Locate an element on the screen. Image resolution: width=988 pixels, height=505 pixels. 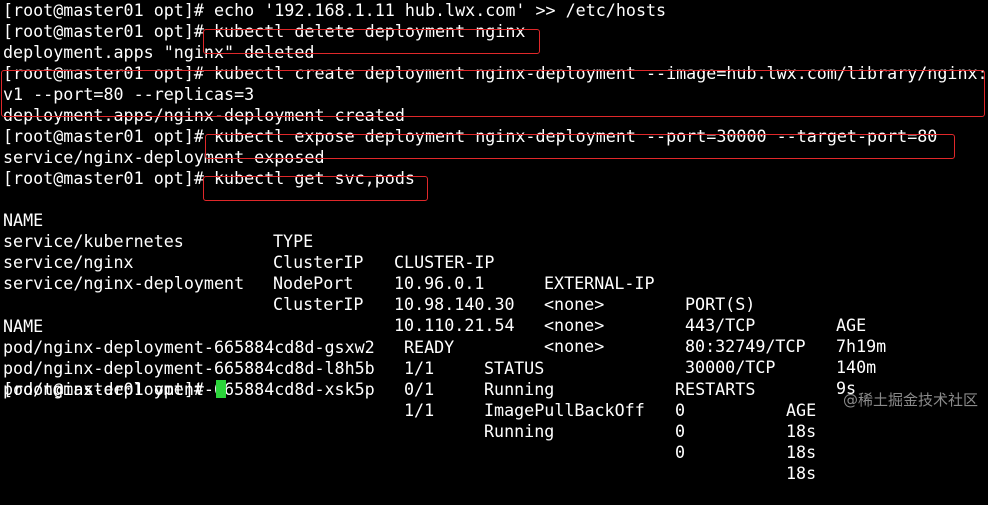
svc-col-type: TYPE is located at coordinates (293, 241).